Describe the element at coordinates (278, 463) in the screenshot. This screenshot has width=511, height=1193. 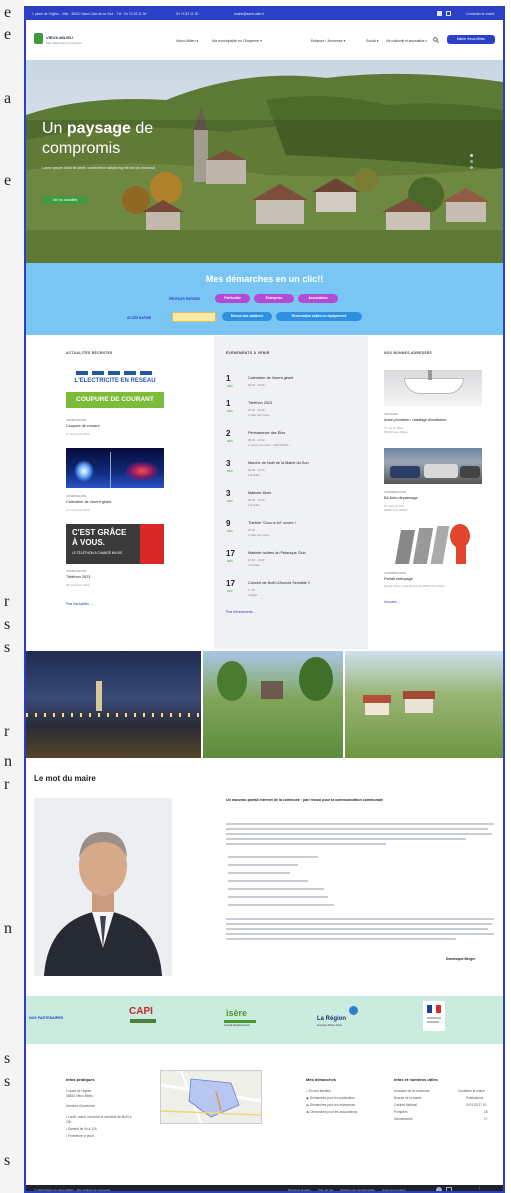
I see `event-title: Marché de Noël de la Mairie du Sou` at that location.